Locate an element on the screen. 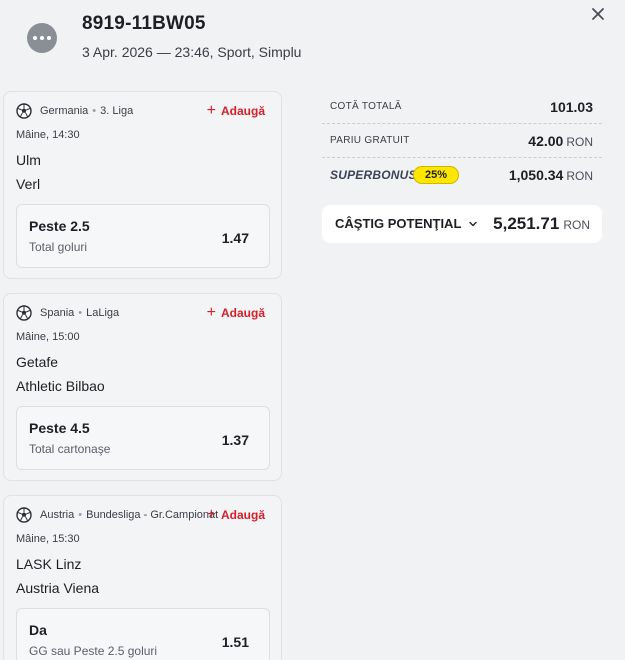  superbonus-badge: 25% is located at coordinates (436, 175).